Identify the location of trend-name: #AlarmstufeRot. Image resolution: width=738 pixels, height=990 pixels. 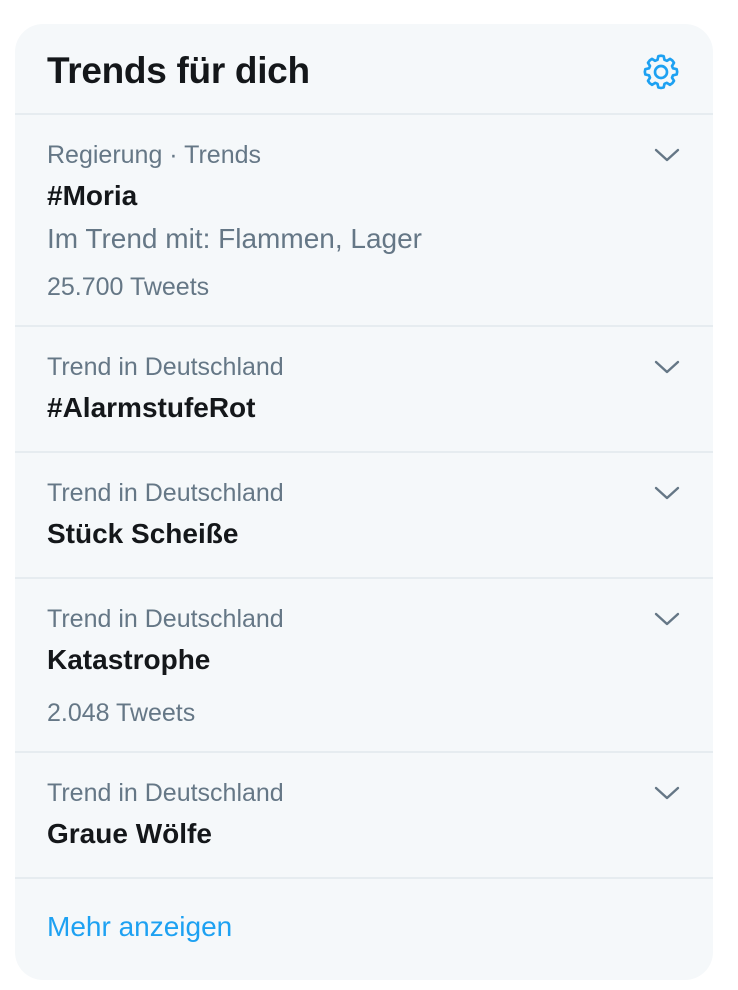
(151, 407).